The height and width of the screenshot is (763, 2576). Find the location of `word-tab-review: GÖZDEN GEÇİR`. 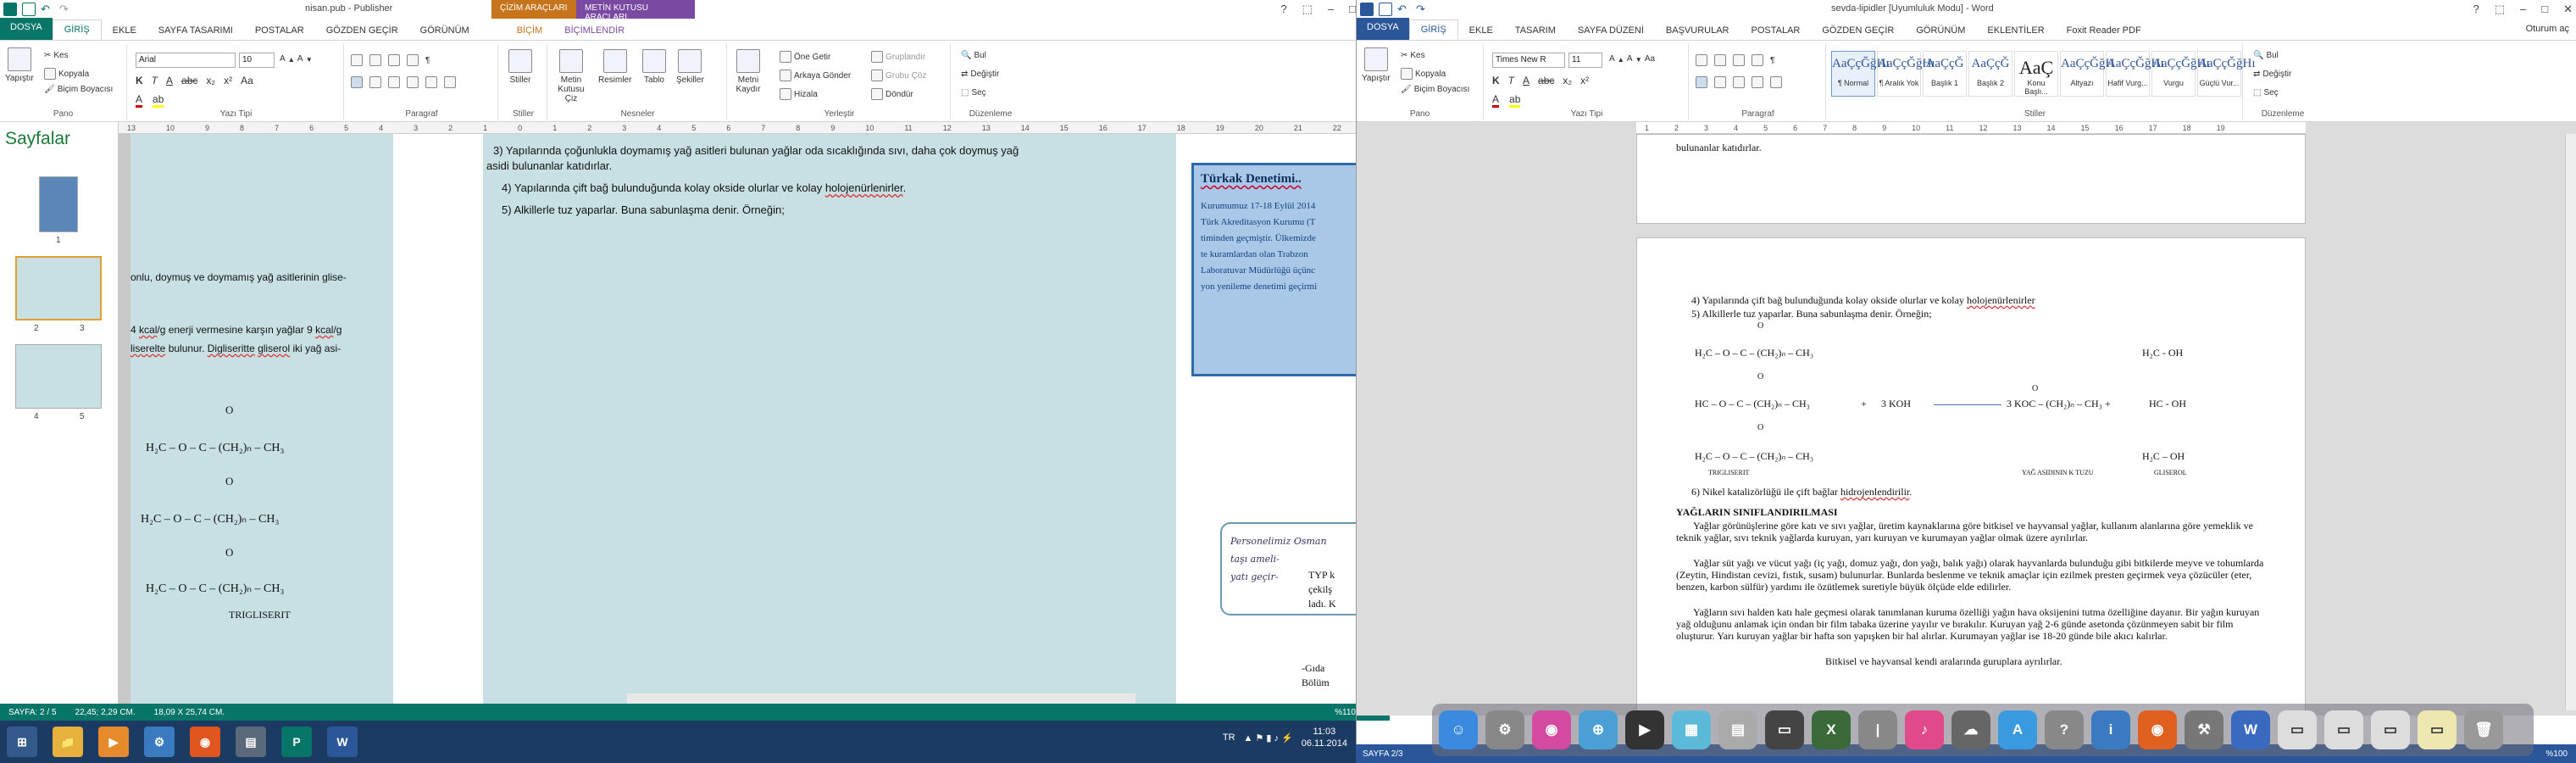

word-tab-review: GÖZDEN GEÇİR is located at coordinates (1858, 30).